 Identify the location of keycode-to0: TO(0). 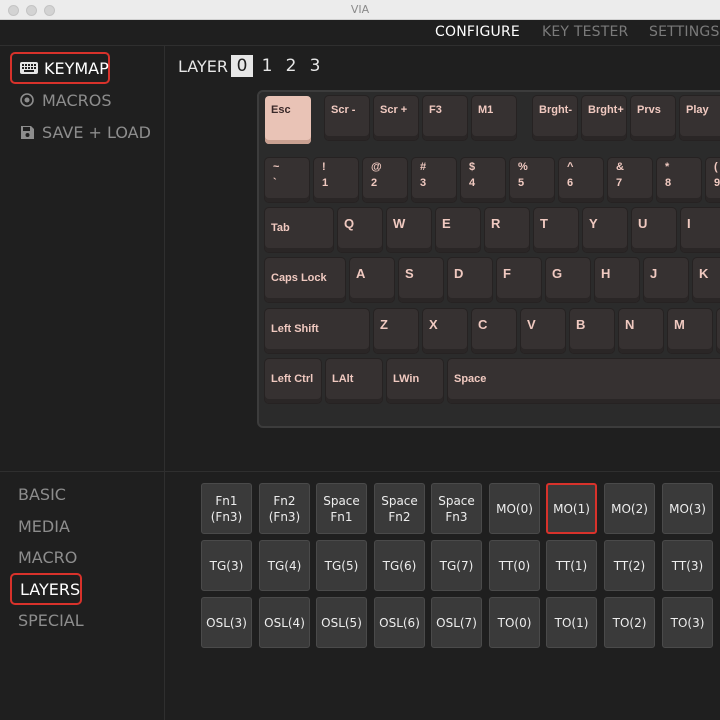
(514, 622).